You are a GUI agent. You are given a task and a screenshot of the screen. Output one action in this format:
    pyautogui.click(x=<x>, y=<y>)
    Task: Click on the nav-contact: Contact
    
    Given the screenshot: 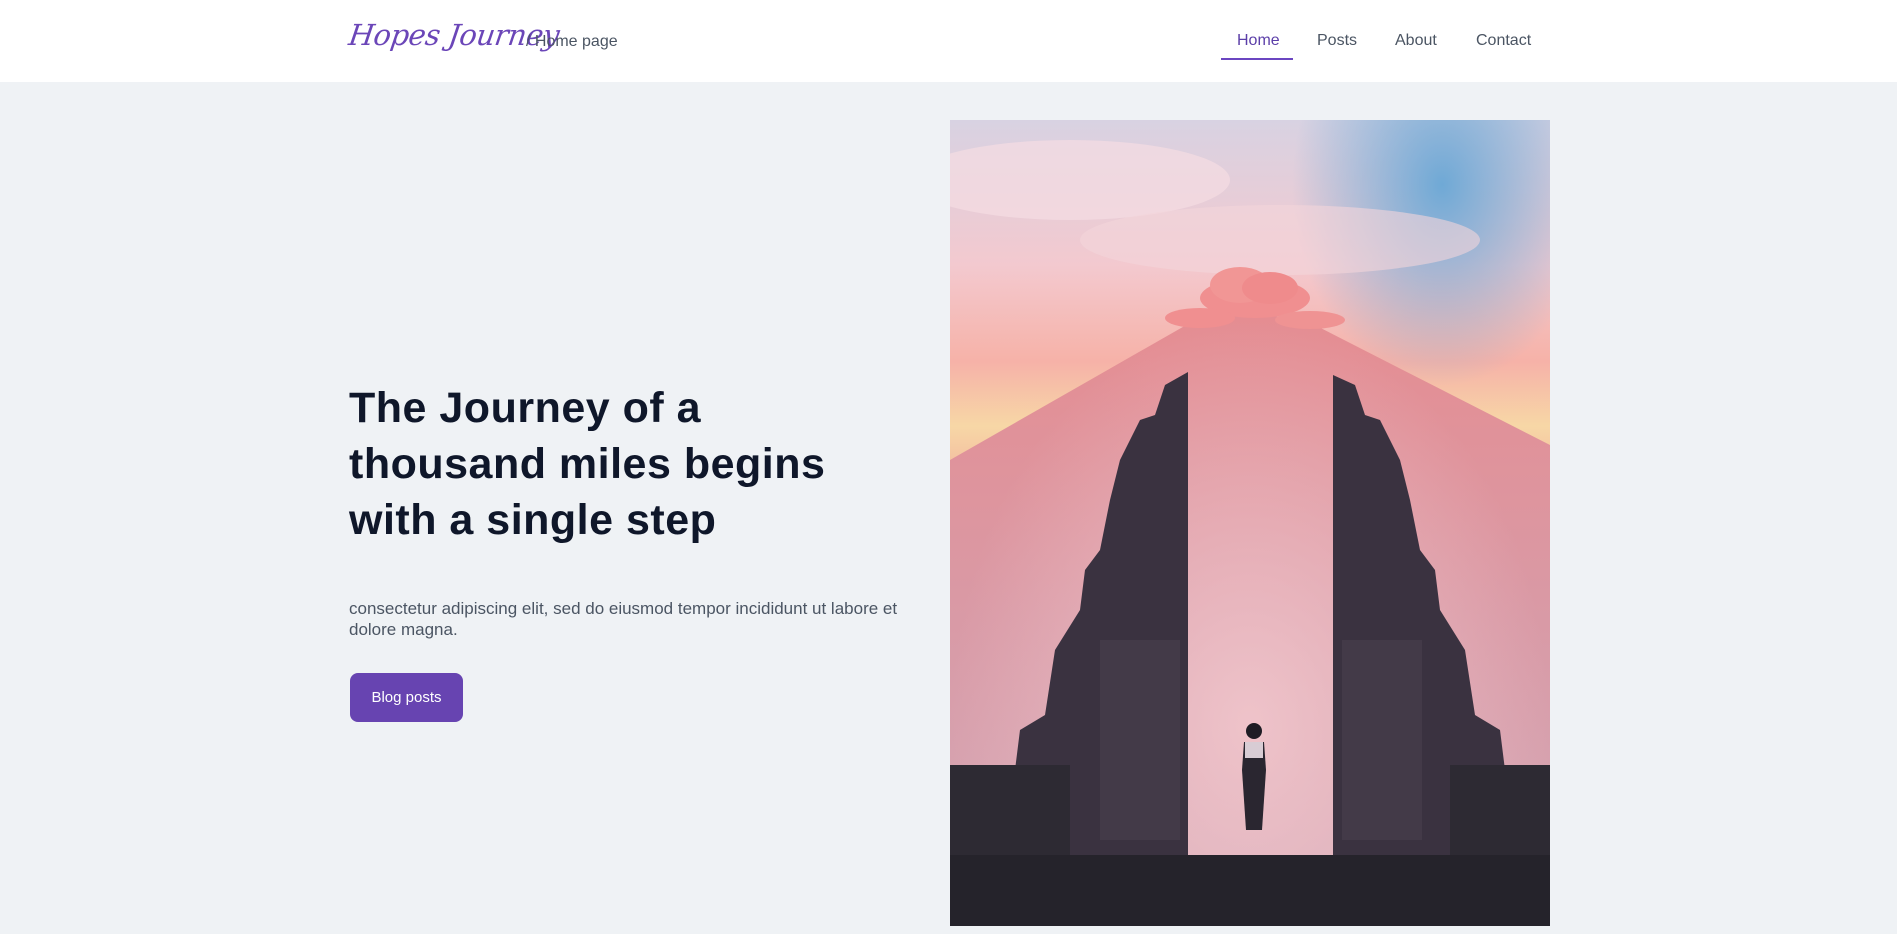 What is the action you would take?
    pyautogui.click(x=1503, y=41)
    